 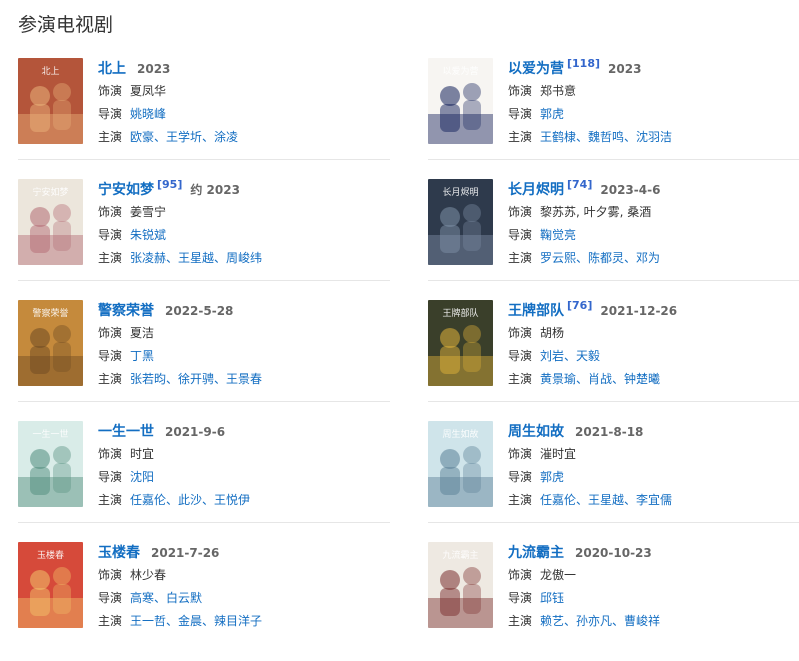 I want to click on drama-title-link: 警察荣誉, so click(x=126, y=311).